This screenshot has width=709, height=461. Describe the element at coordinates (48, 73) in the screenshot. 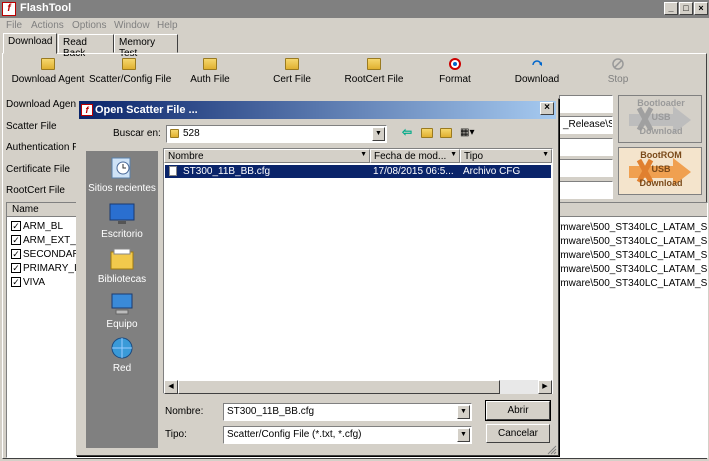

I see `download-agent-button: Download Agent` at that location.